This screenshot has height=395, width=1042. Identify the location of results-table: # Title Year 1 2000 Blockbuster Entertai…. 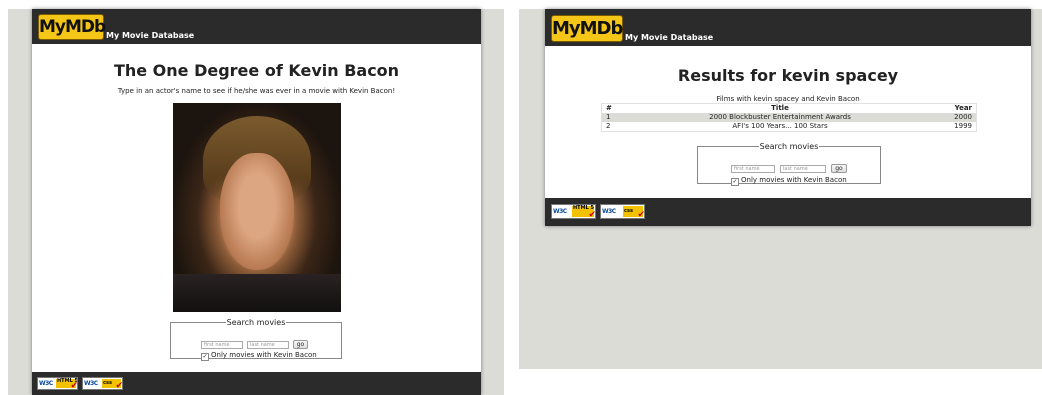
(789, 117).